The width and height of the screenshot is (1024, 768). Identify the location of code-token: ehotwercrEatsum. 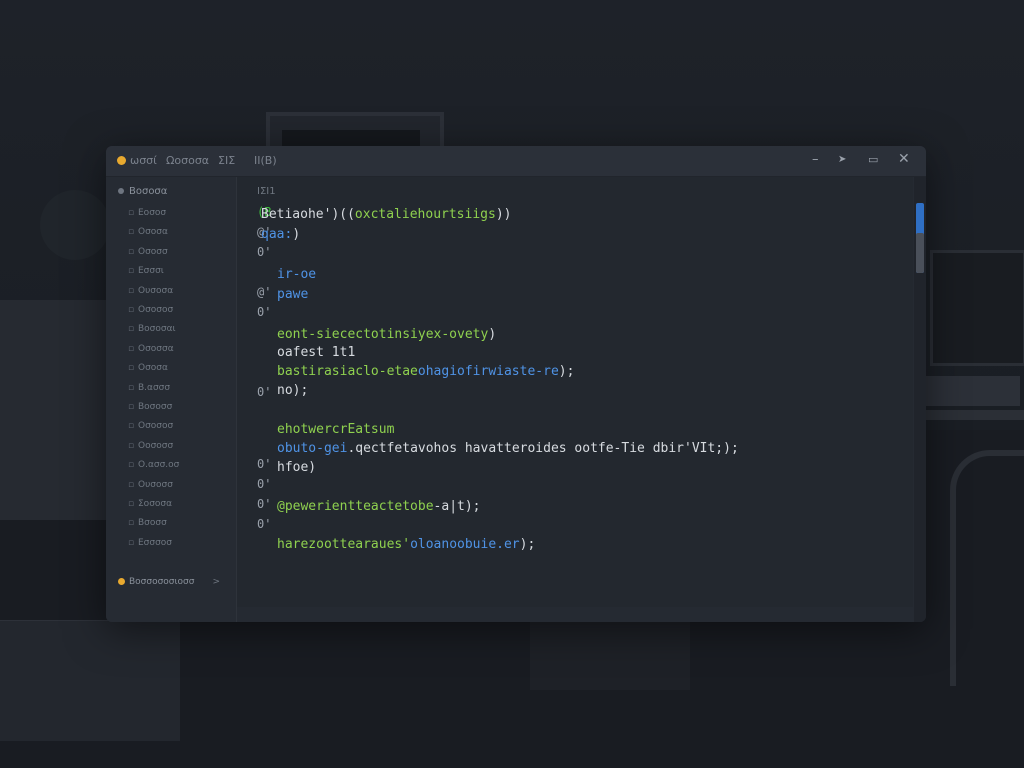
(336, 429).